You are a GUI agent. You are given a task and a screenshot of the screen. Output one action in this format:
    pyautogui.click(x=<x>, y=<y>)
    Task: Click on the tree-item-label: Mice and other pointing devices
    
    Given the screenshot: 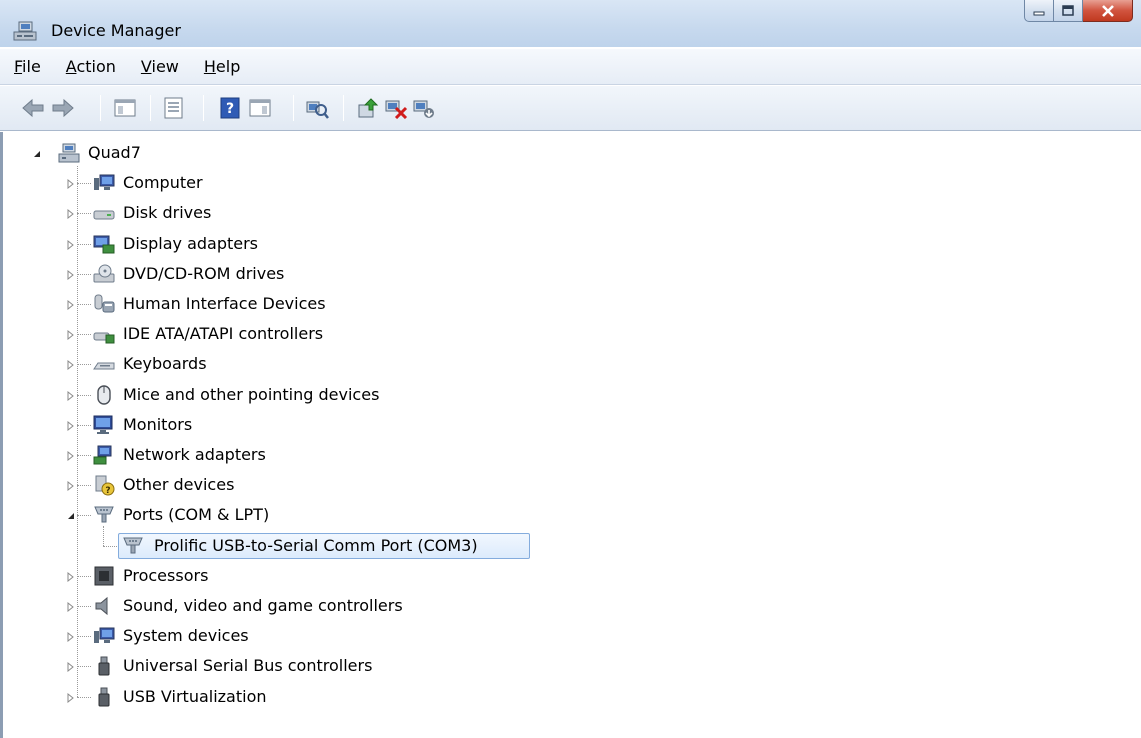 What is the action you would take?
    pyautogui.click(x=251, y=394)
    